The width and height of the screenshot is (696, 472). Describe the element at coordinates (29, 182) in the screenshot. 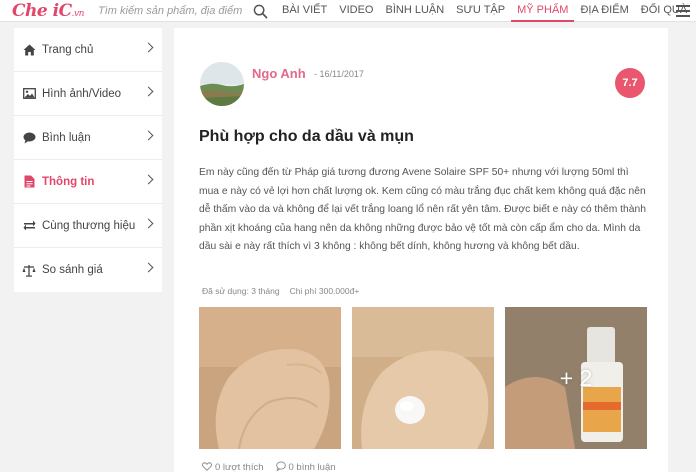

I see `document-icon` at that location.